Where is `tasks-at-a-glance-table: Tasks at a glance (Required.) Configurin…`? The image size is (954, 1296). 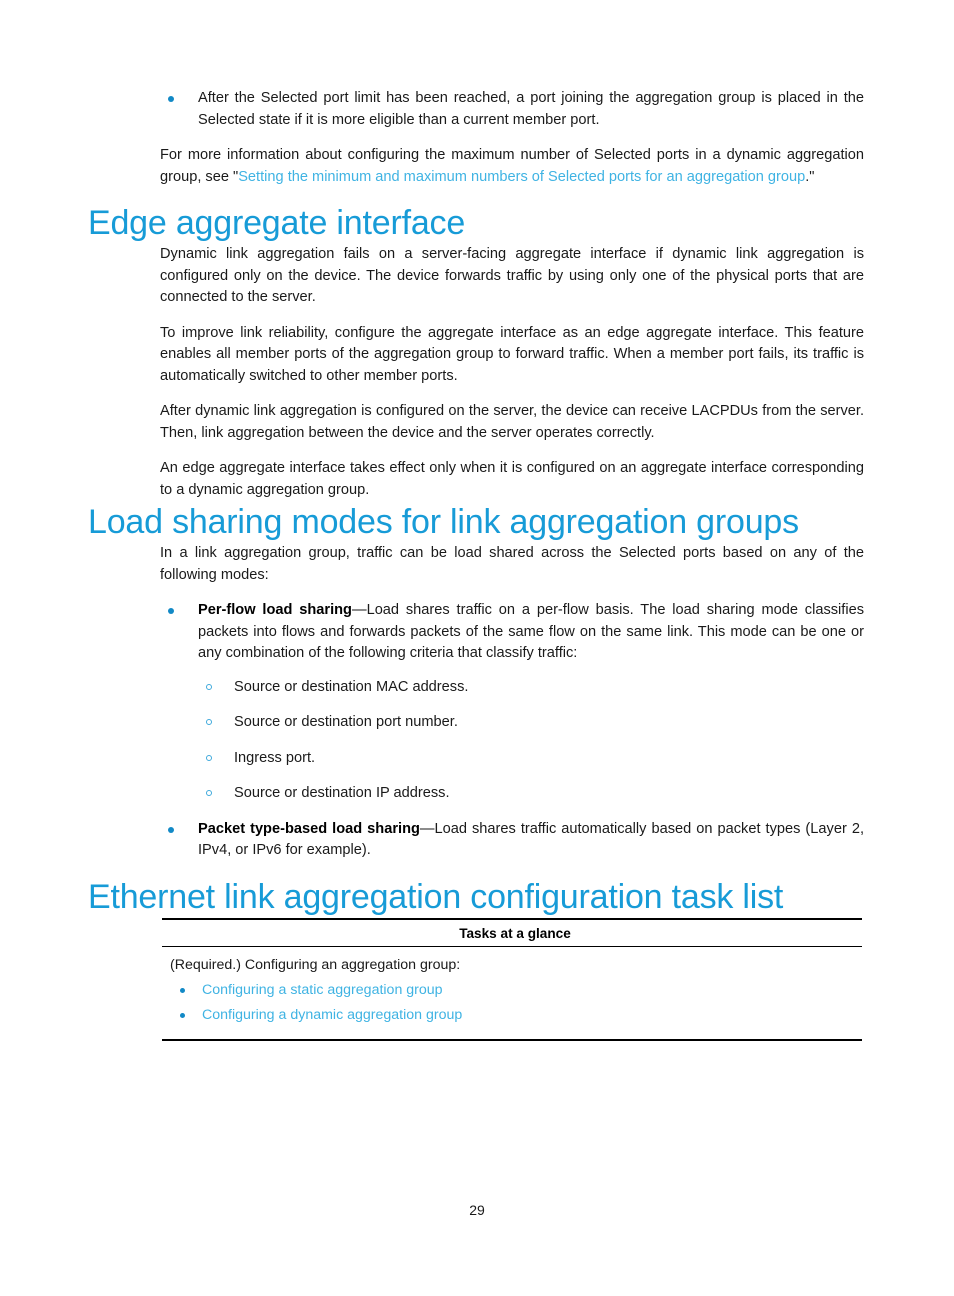
tasks-at-a-glance-table: Tasks at a glance (Required.) Configurin… is located at coordinates (512, 979).